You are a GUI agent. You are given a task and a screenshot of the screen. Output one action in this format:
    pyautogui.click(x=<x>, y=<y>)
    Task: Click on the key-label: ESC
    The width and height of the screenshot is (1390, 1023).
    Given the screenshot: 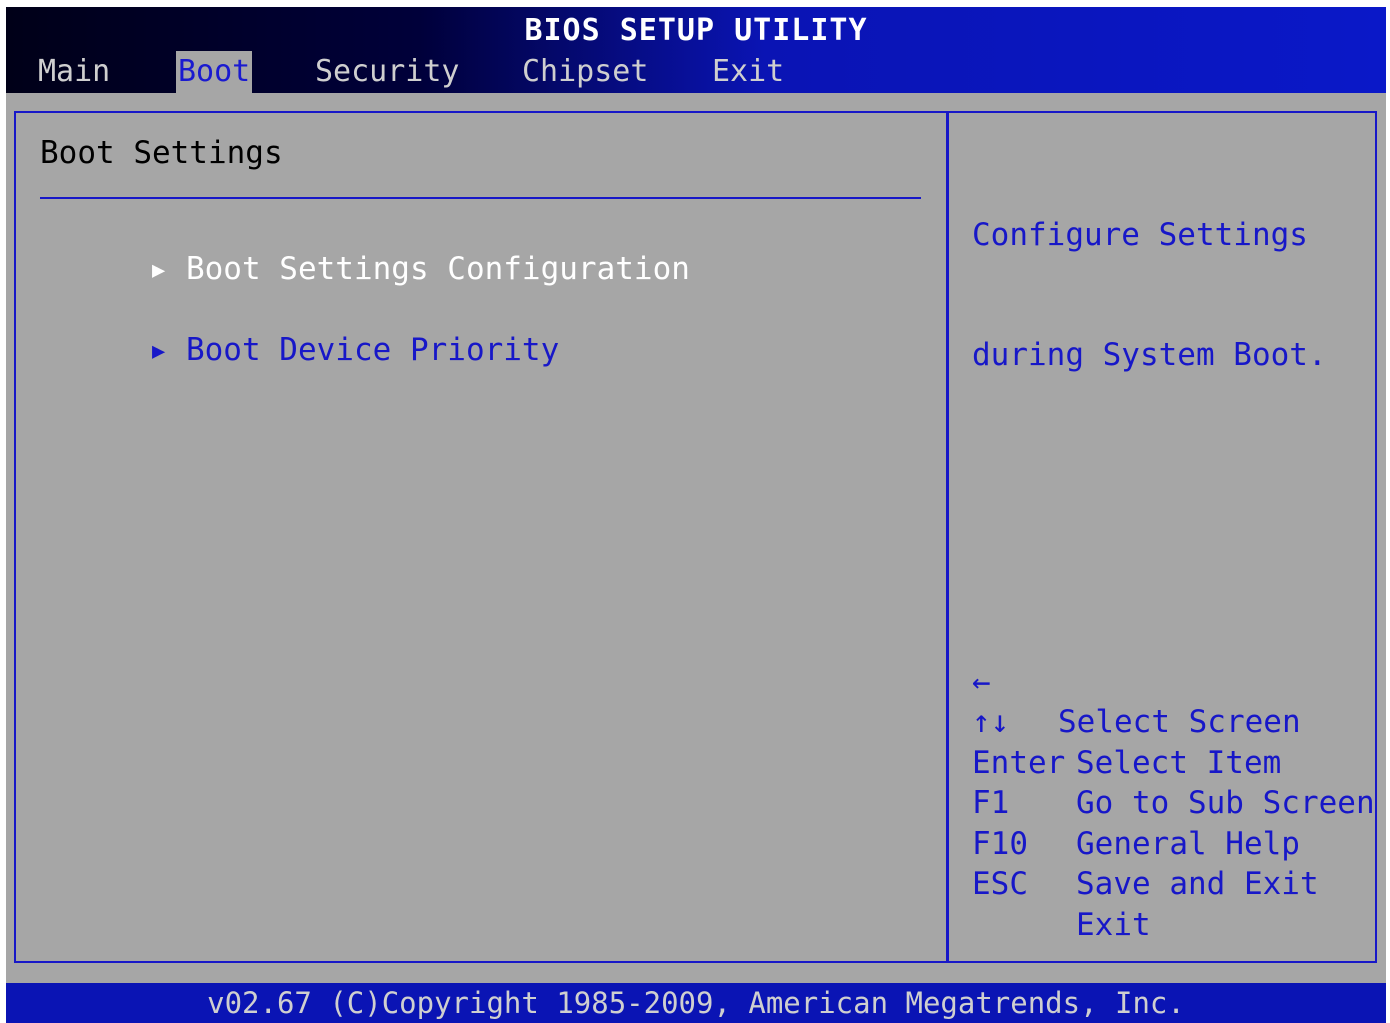 What is the action you would take?
    pyautogui.click(x=1000, y=884)
    